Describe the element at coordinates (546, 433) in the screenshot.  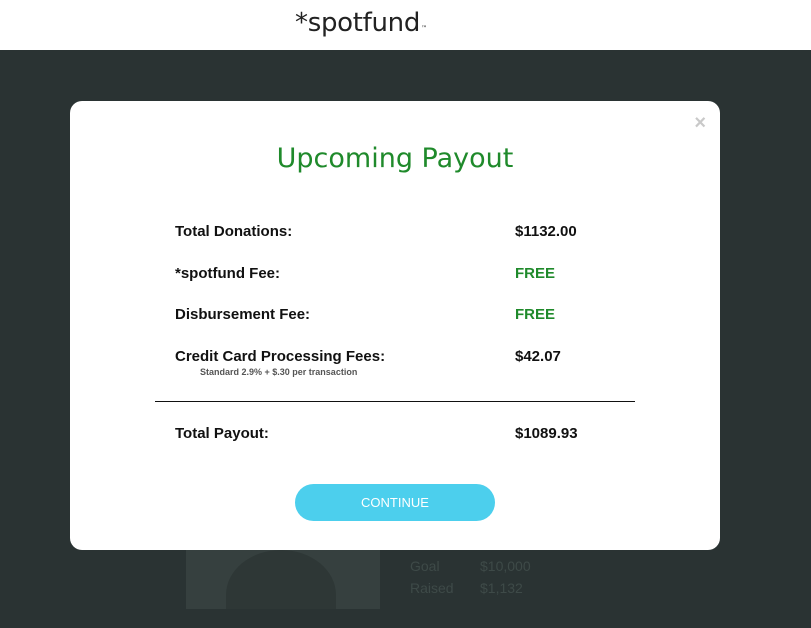
I see `total-payout-value: $1089.93` at that location.